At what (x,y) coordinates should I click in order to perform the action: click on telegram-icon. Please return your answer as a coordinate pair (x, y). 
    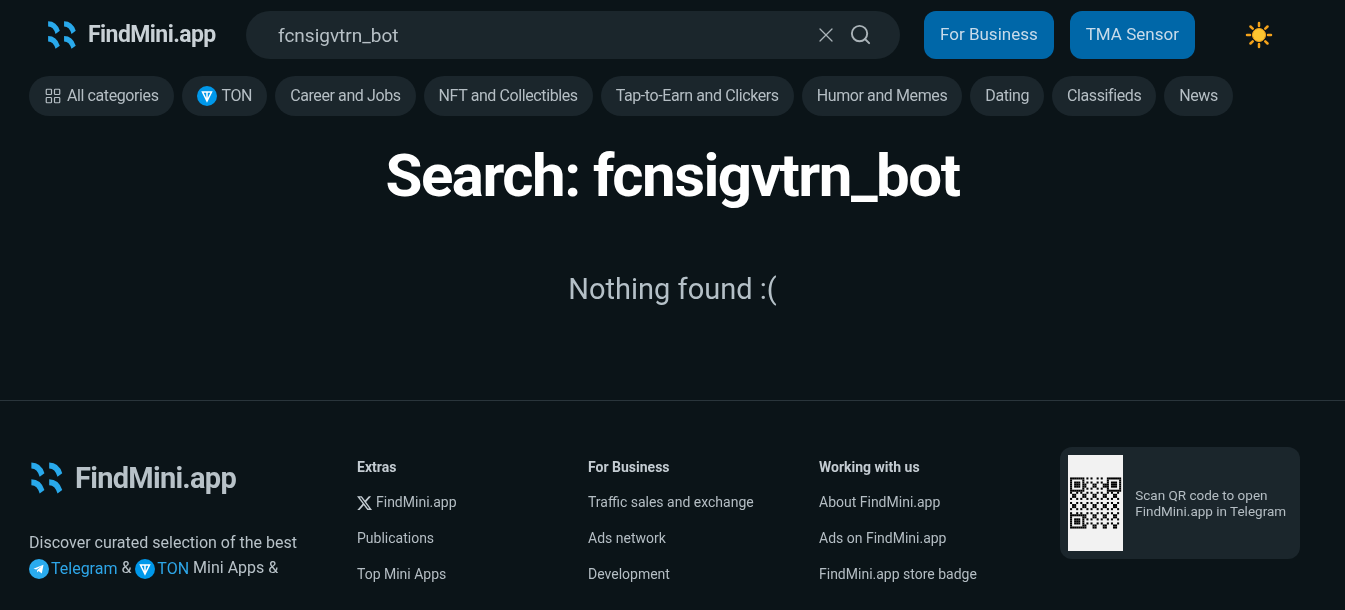
    Looking at the image, I should click on (39, 568).